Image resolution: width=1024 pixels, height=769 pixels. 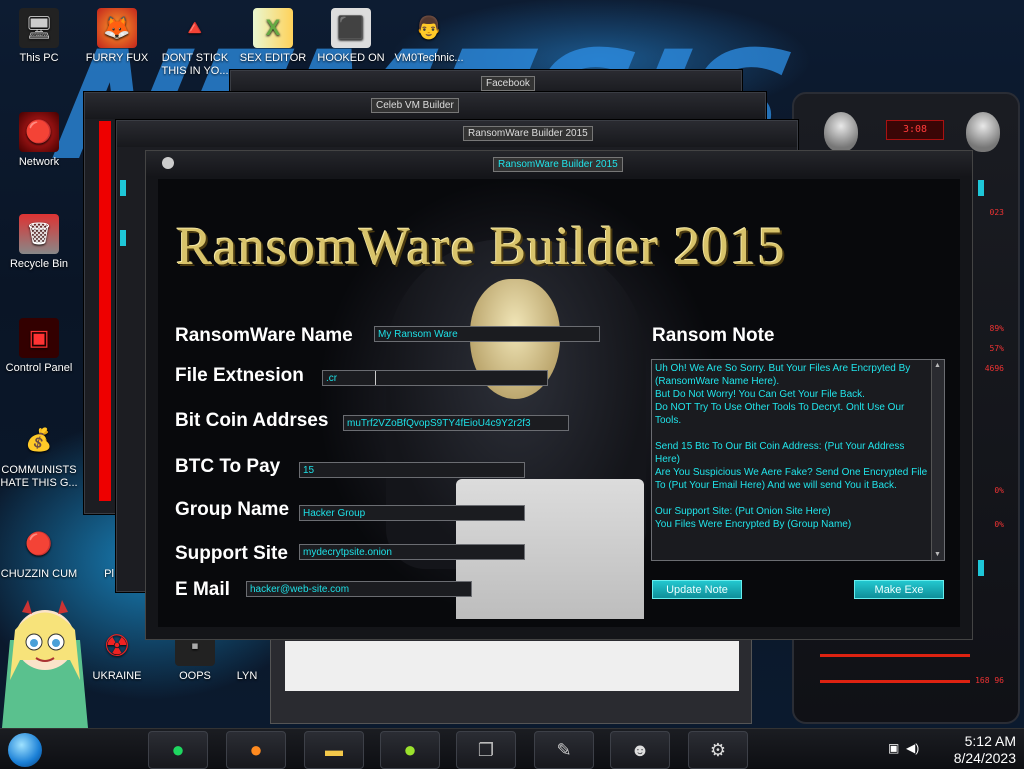 I want to click on icon-label: CHUZZIN CUM, so click(x=39, y=574).